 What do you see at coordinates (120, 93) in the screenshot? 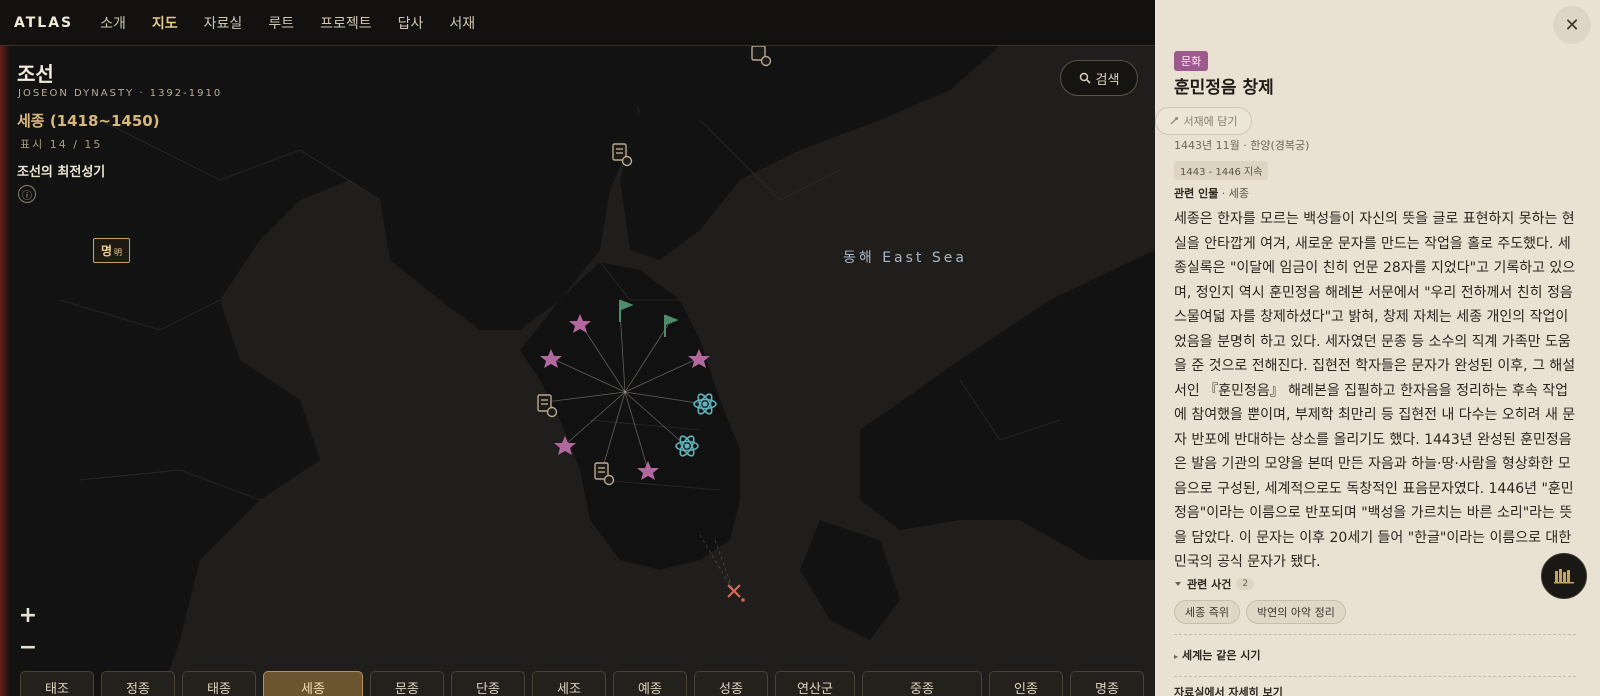
I see `era-subtitle: JOSEON DYNASTY · 1392-1910` at bounding box center [120, 93].